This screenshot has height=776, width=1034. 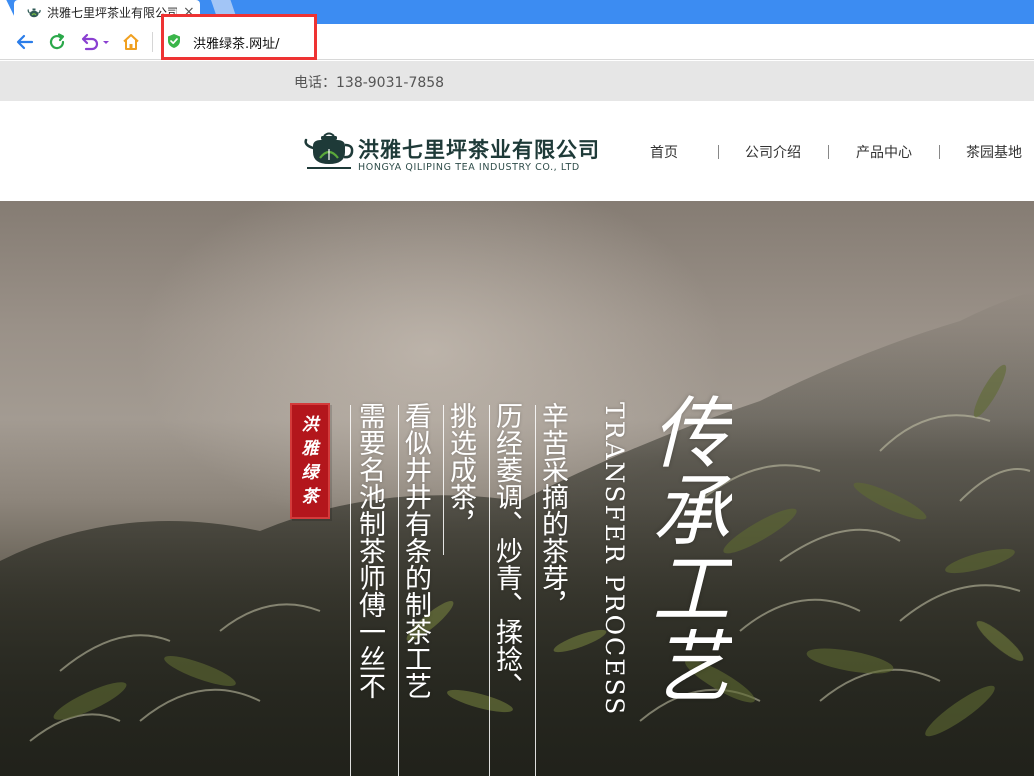 What do you see at coordinates (884, 152) in the screenshot?
I see `nav-products: 产品中心` at bounding box center [884, 152].